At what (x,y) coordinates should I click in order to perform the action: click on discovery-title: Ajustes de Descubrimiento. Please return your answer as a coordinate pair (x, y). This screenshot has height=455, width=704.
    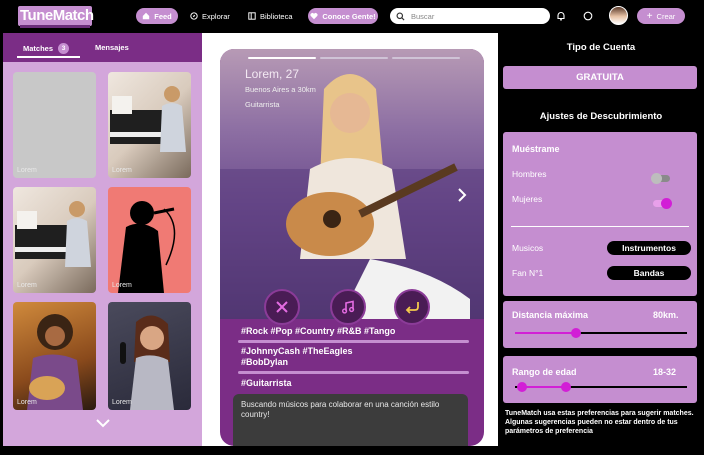
    Looking at the image, I should click on (601, 116).